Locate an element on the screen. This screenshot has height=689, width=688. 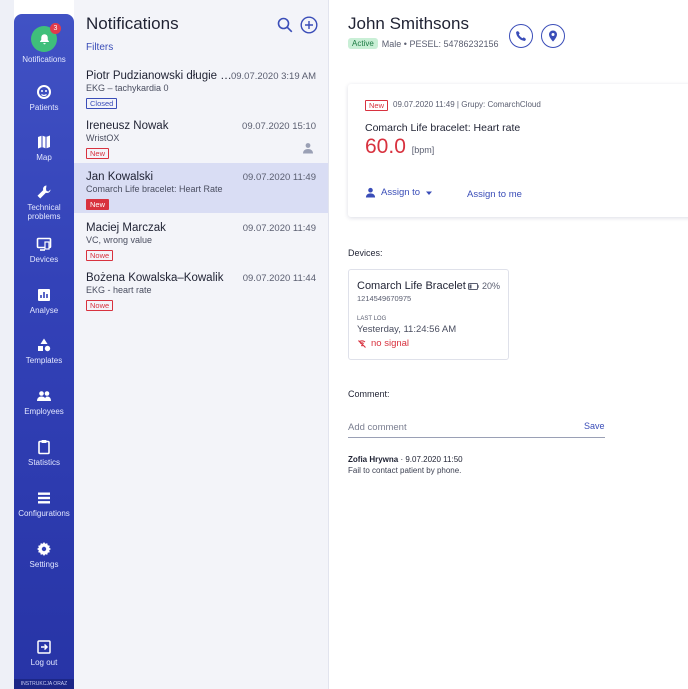
status-tag: New is located at coordinates (98, 204).